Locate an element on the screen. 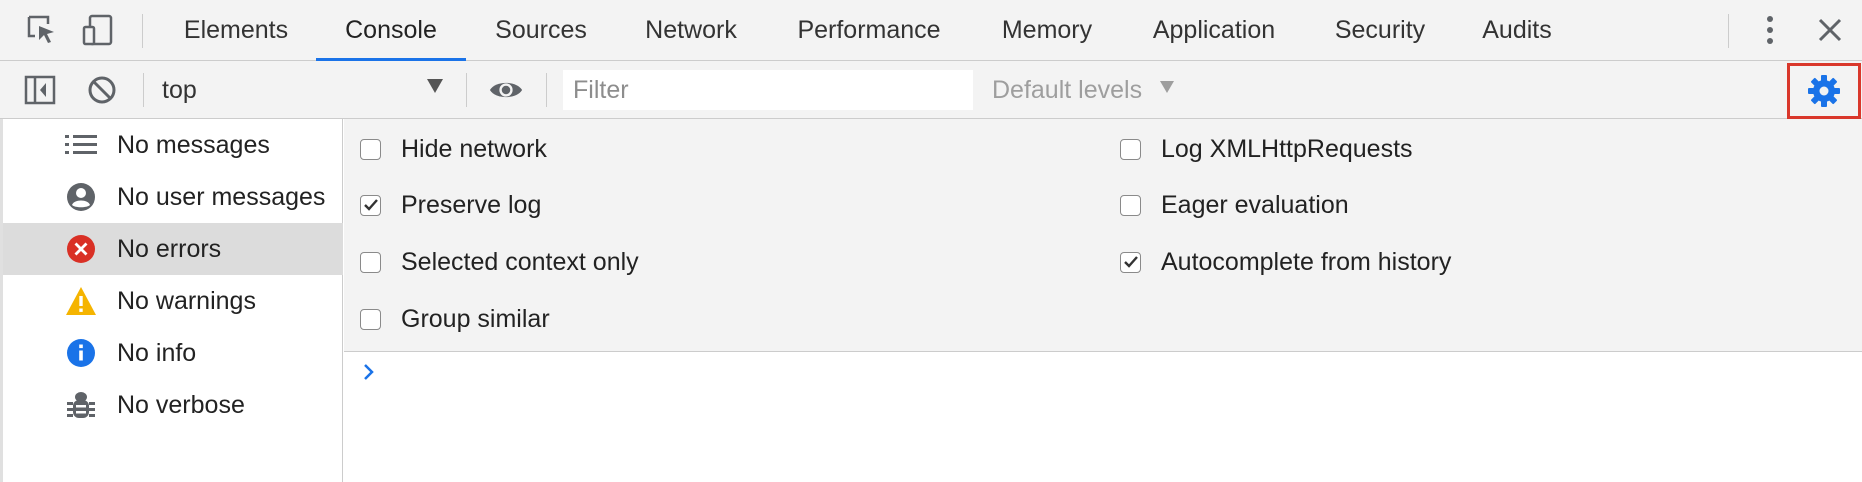 This screenshot has height=482, width=1862. sidebar-item-user-messages: No user messages is located at coordinates (173, 197).